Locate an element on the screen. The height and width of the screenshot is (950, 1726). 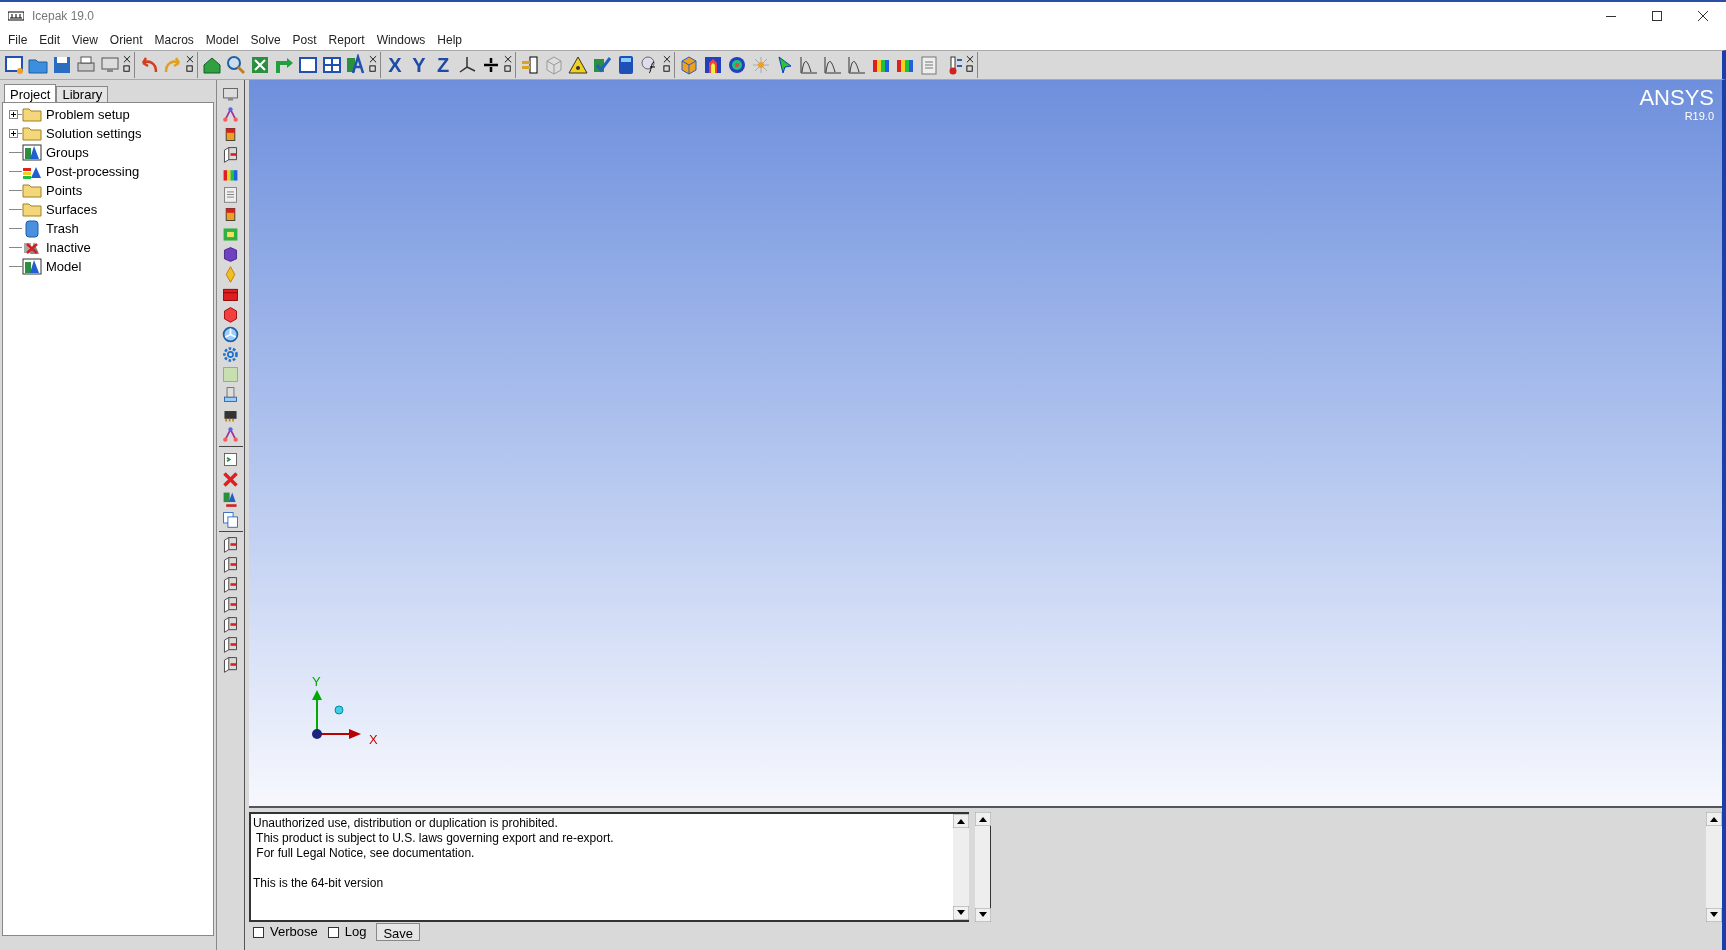
minimize-icon is located at coordinates (1611, 16).